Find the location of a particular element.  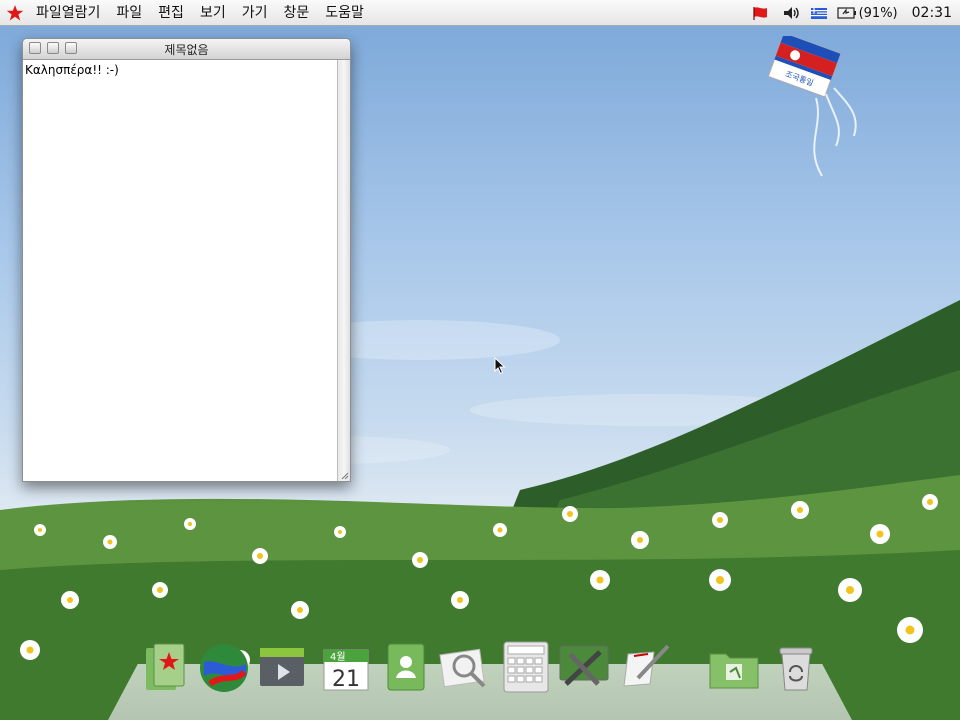

menu-file: 파일 is located at coordinates (129, 13).